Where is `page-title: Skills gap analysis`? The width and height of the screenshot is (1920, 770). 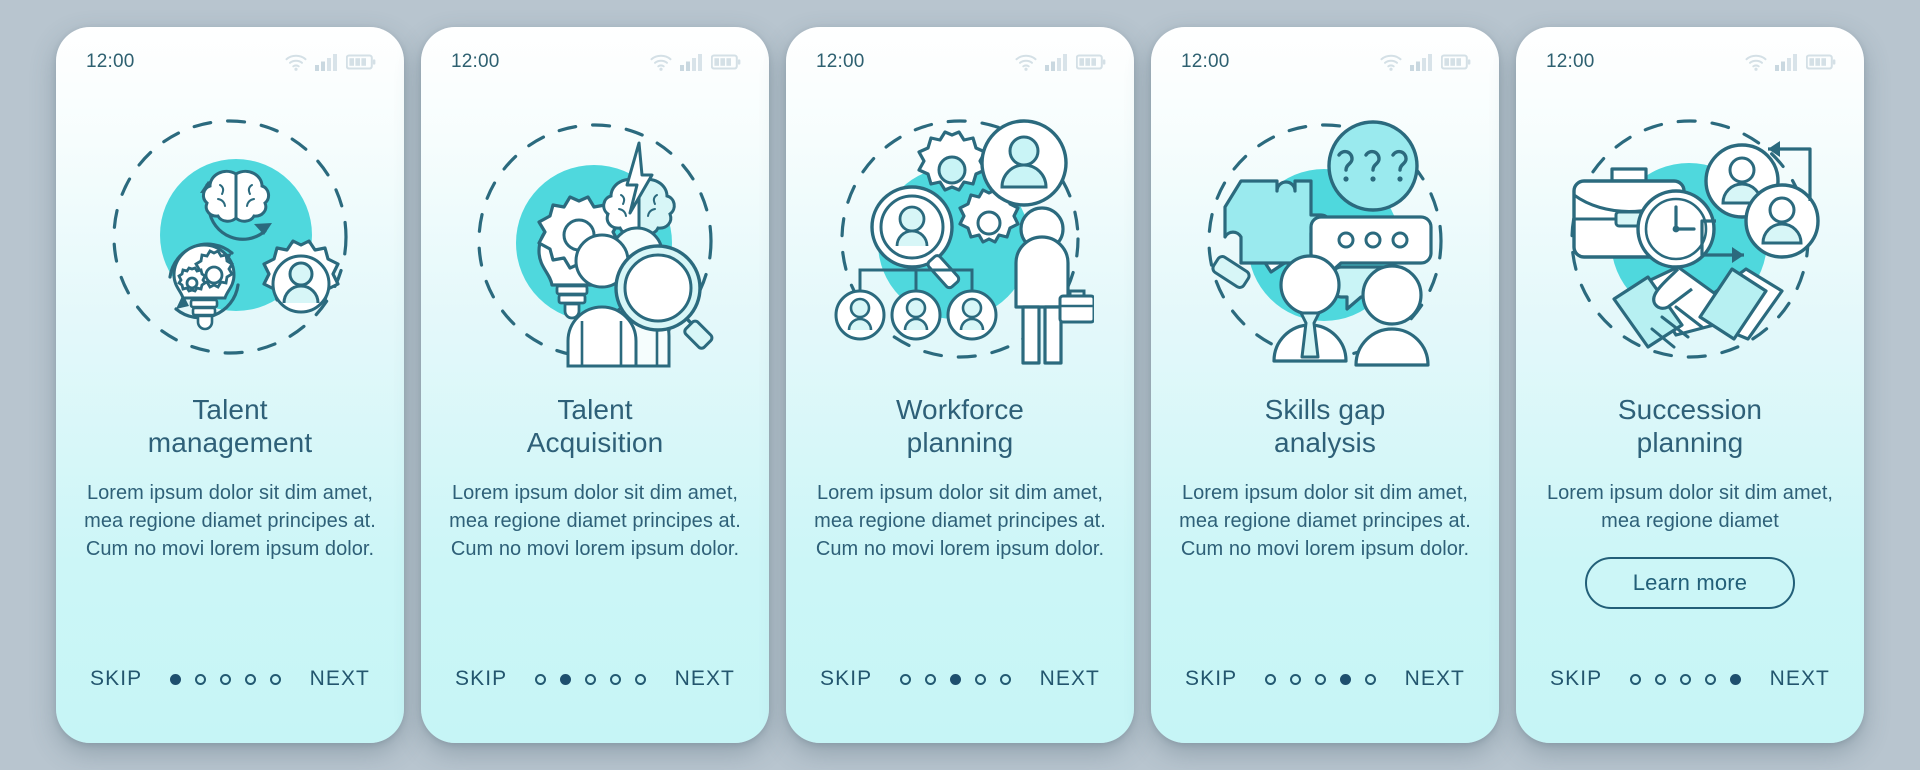
page-title: Skills gap analysis is located at coordinates (1325, 426).